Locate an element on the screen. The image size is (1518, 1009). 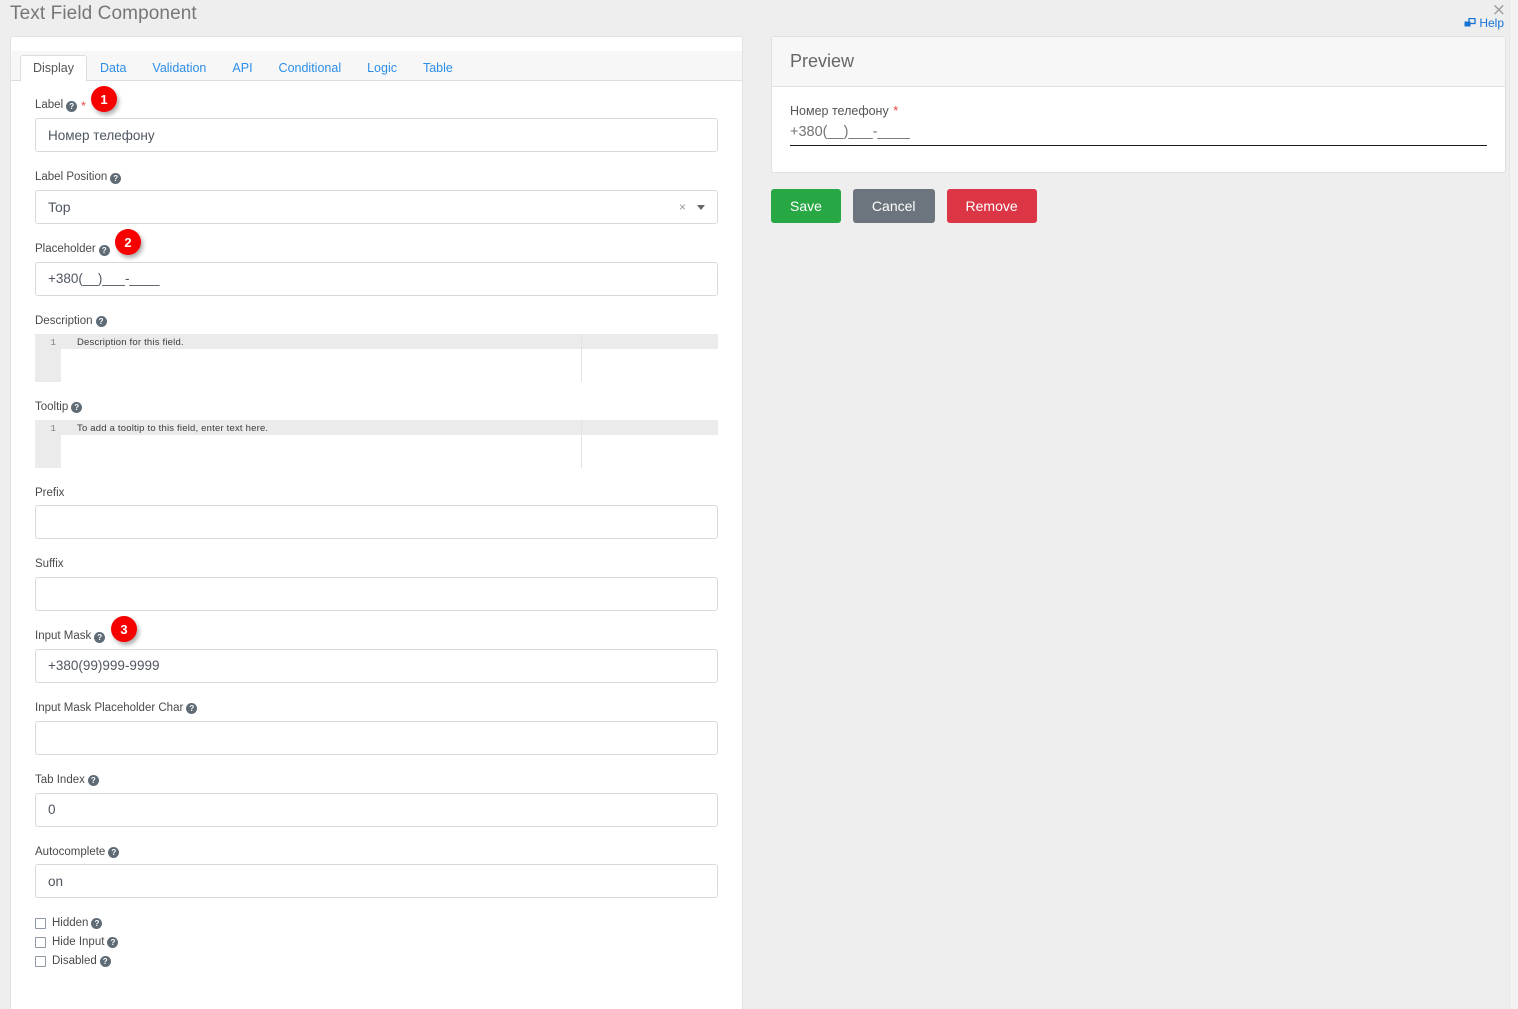
action-buttons: Save Cancel Remove is located at coordinates (1138, 206).